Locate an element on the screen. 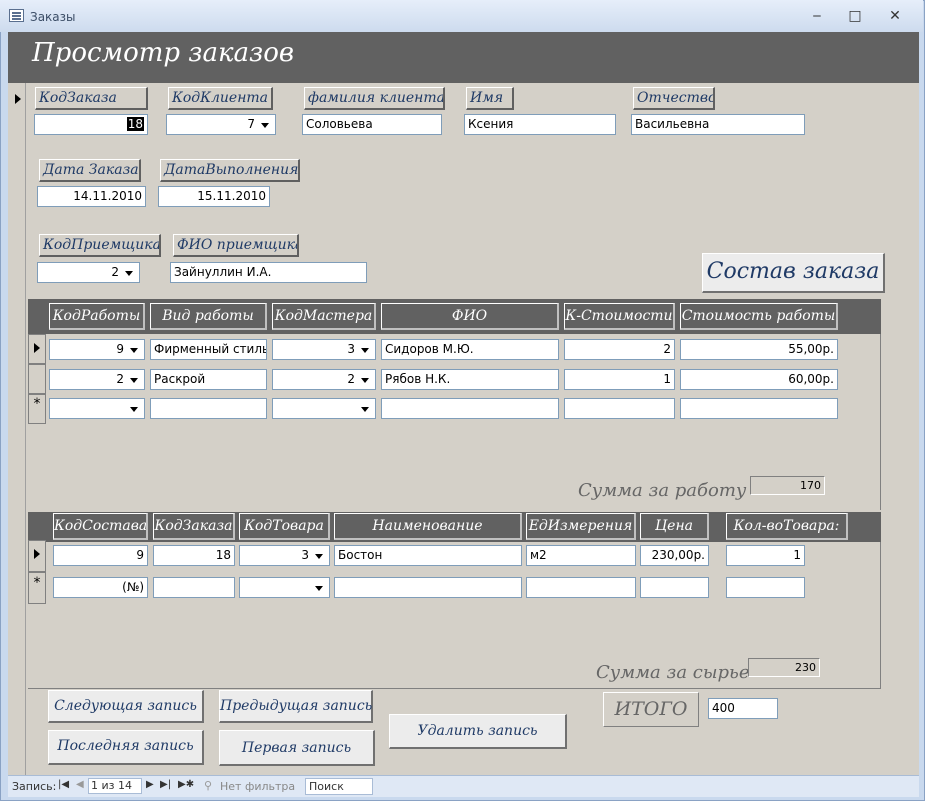  last-record-button: Последняя запись is located at coordinates (126, 747).